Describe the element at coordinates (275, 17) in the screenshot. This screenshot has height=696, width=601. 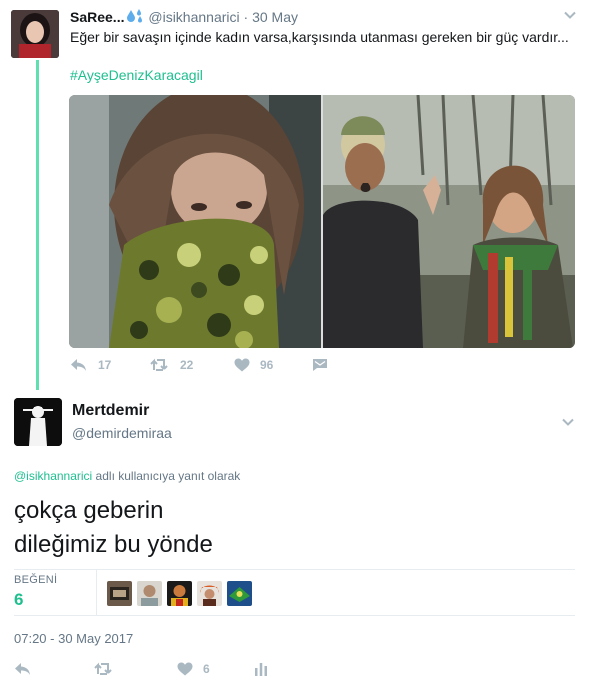
I see `parent-tweet-date: 30 May` at that location.